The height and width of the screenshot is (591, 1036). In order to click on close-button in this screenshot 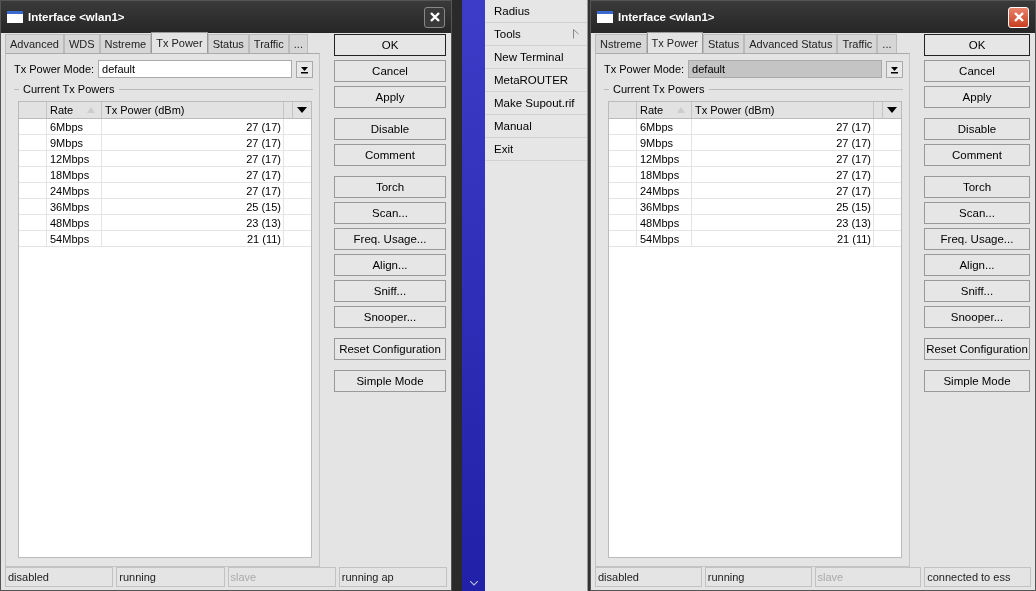, I will do `click(434, 17)`.